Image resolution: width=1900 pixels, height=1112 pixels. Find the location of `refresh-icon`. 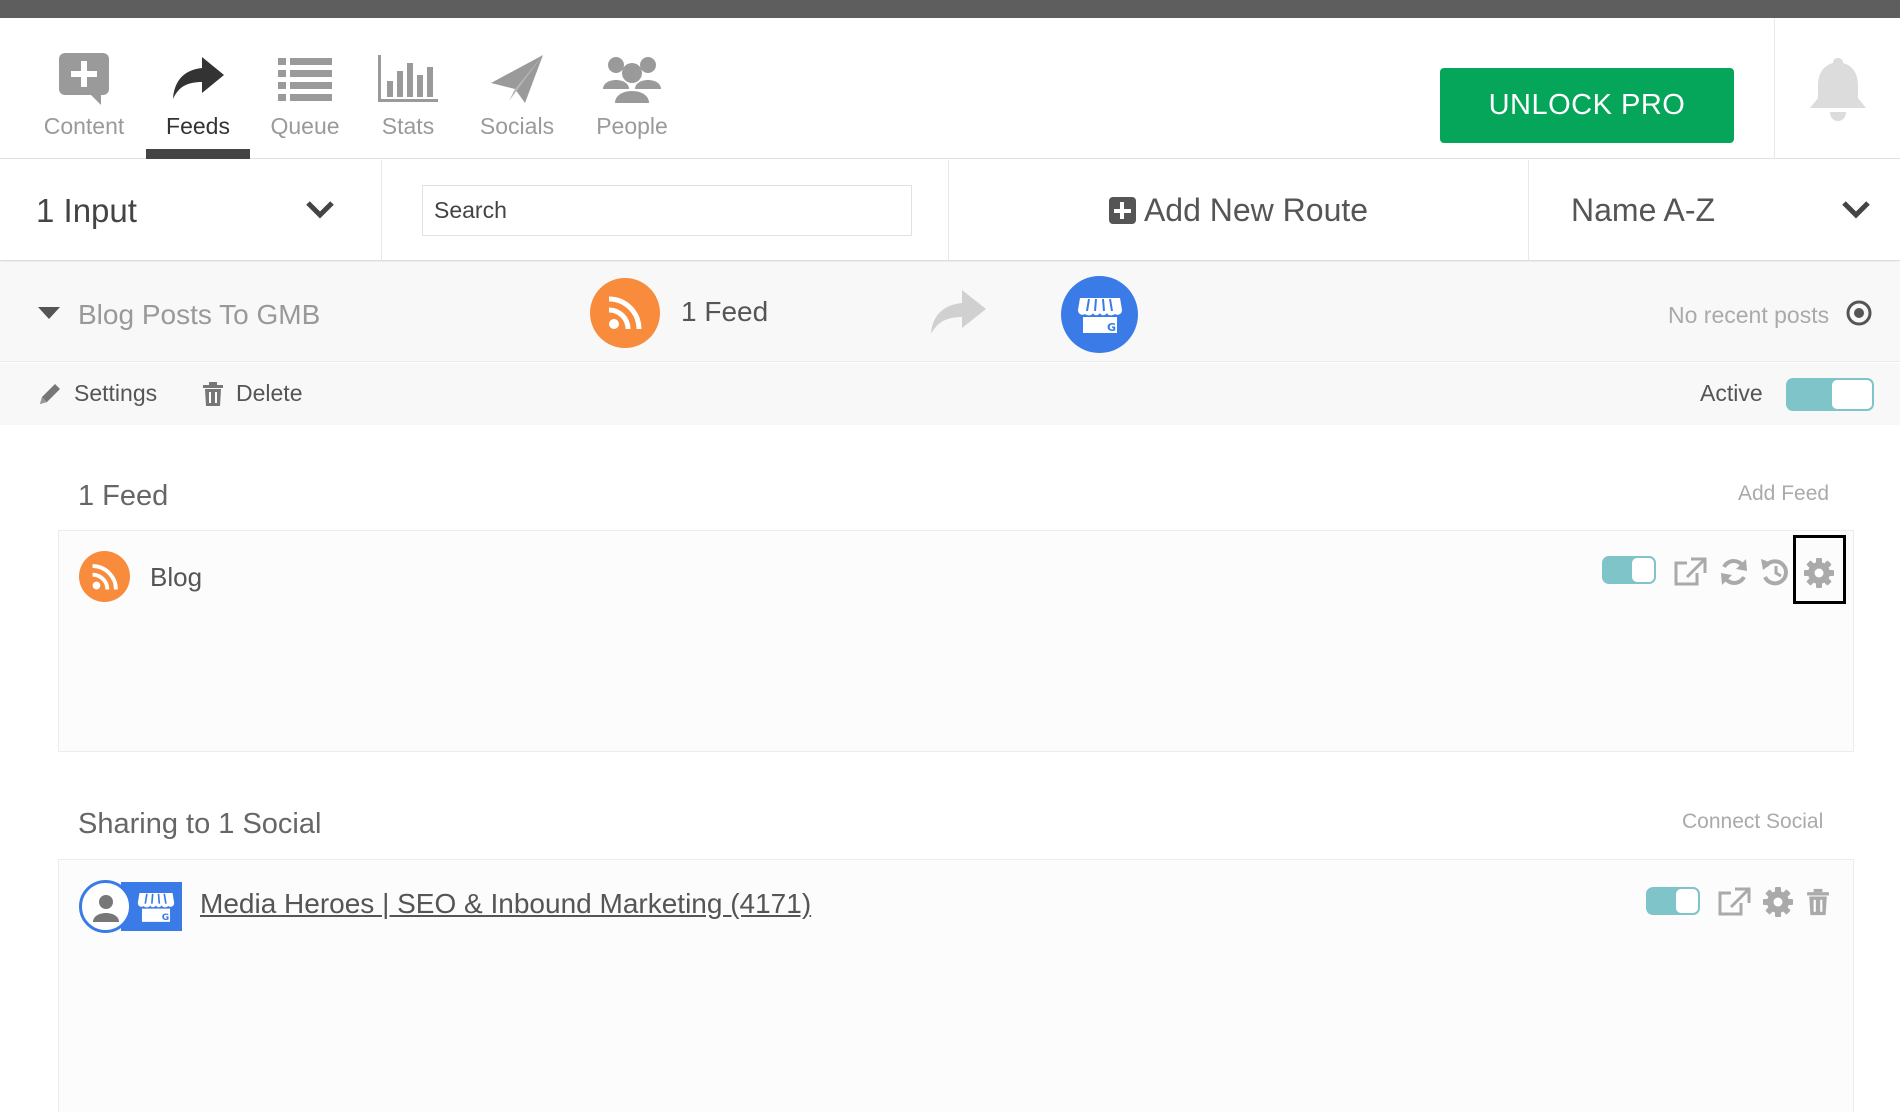

refresh-icon is located at coordinates (1734, 572).